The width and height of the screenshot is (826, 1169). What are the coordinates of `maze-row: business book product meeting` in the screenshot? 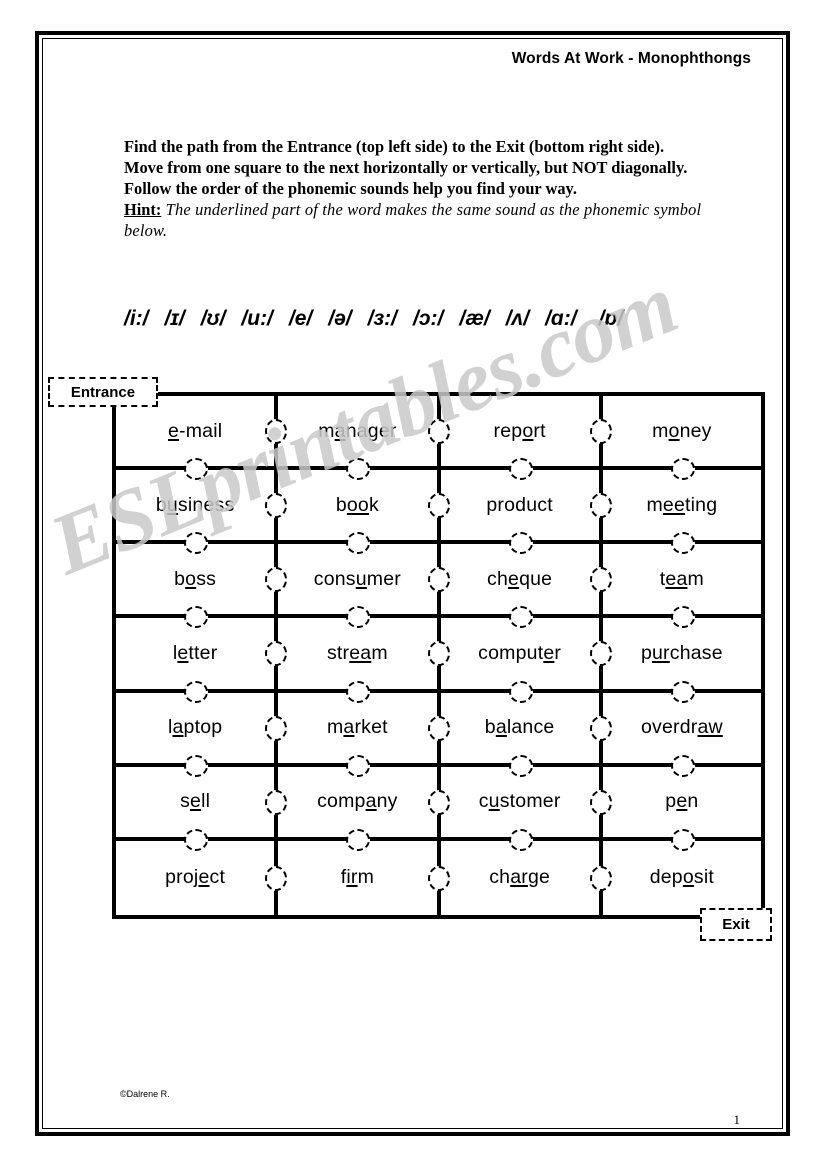 It's located at (438, 512).